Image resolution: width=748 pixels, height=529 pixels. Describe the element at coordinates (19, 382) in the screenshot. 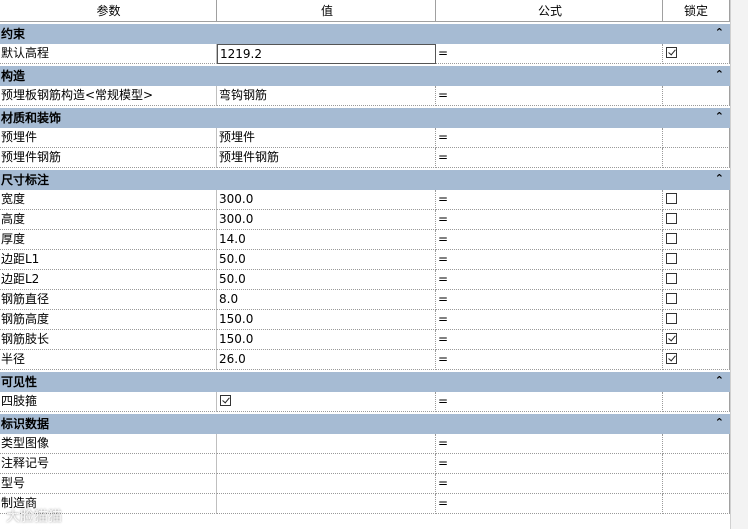

I see `group-title: 可见性` at that location.